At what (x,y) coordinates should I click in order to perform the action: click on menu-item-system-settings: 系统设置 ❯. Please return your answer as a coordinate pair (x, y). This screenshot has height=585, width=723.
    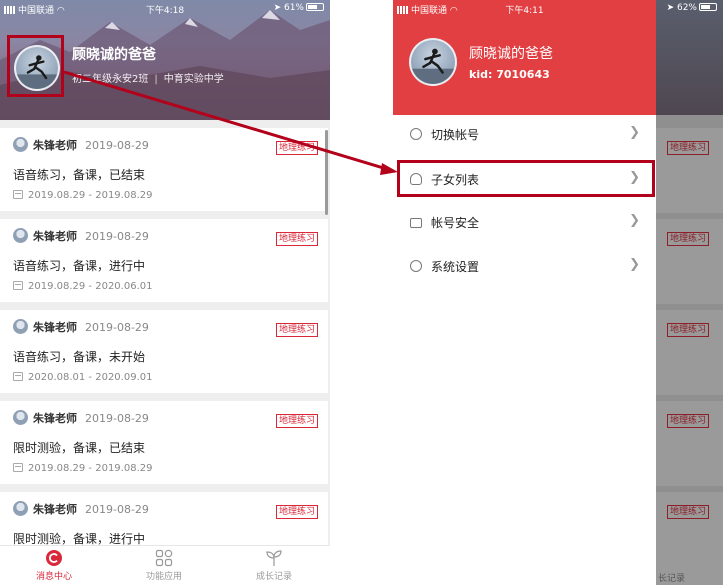
    Looking at the image, I should click on (524, 266).